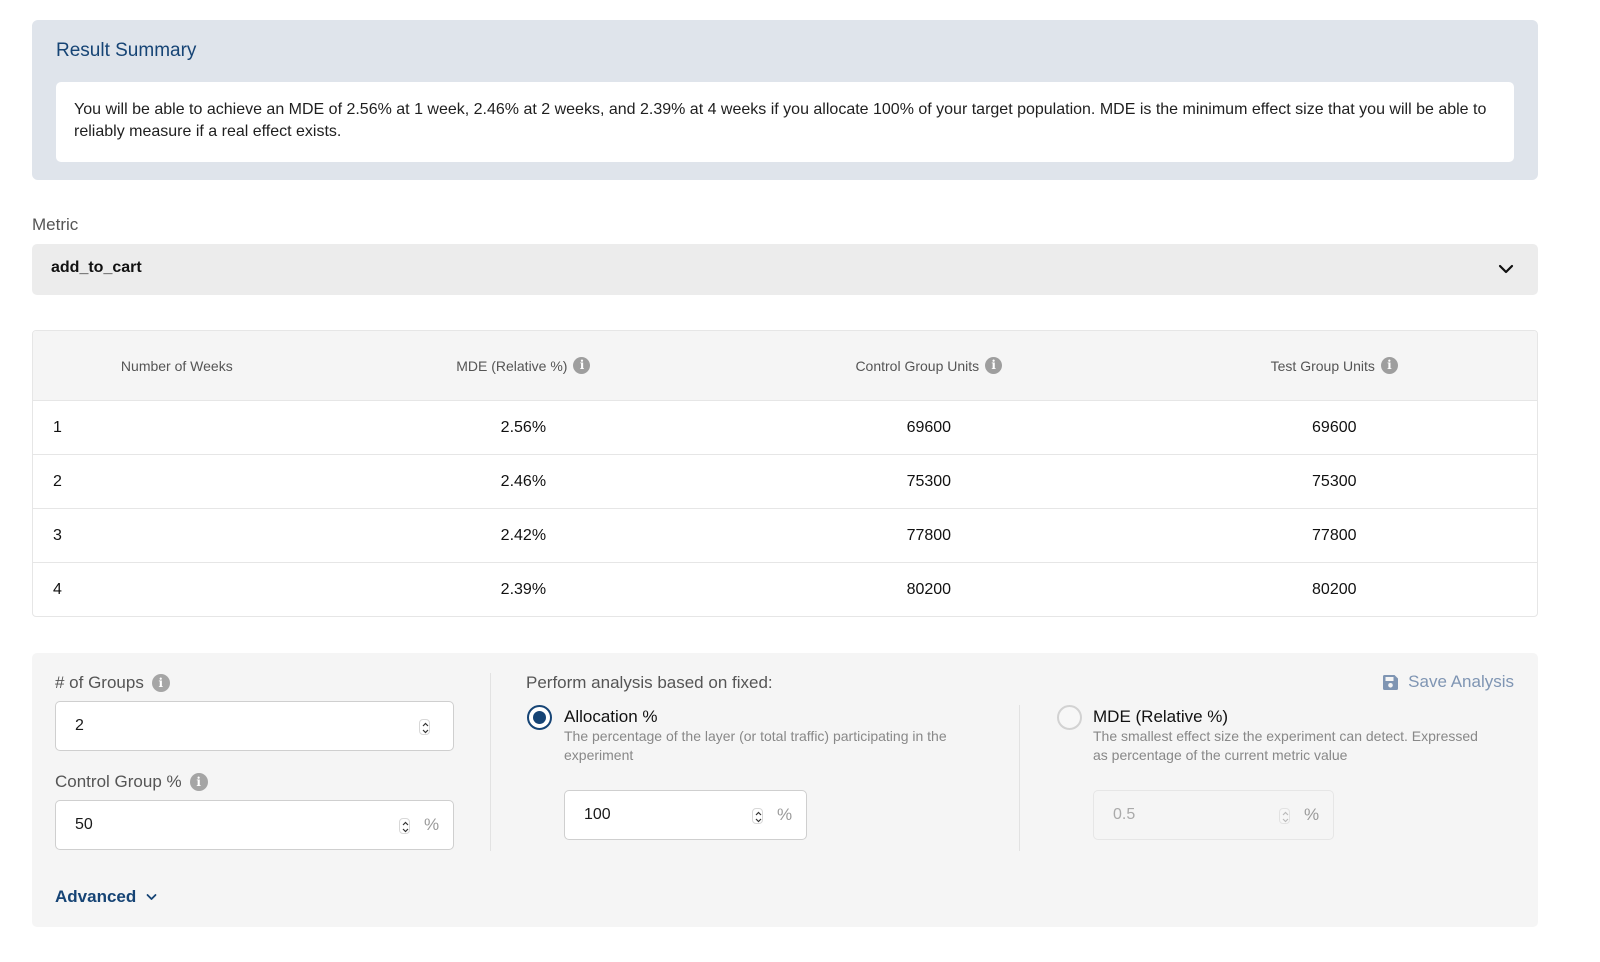  Describe the element at coordinates (1391, 682) in the screenshot. I see `save-icon` at that location.